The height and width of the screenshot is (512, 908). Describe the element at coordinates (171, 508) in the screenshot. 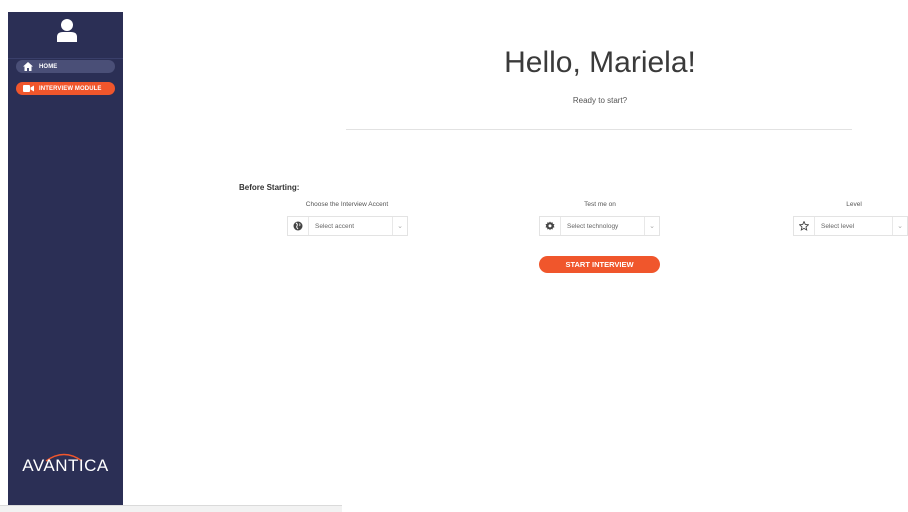

I see `browser-status-bar` at that location.